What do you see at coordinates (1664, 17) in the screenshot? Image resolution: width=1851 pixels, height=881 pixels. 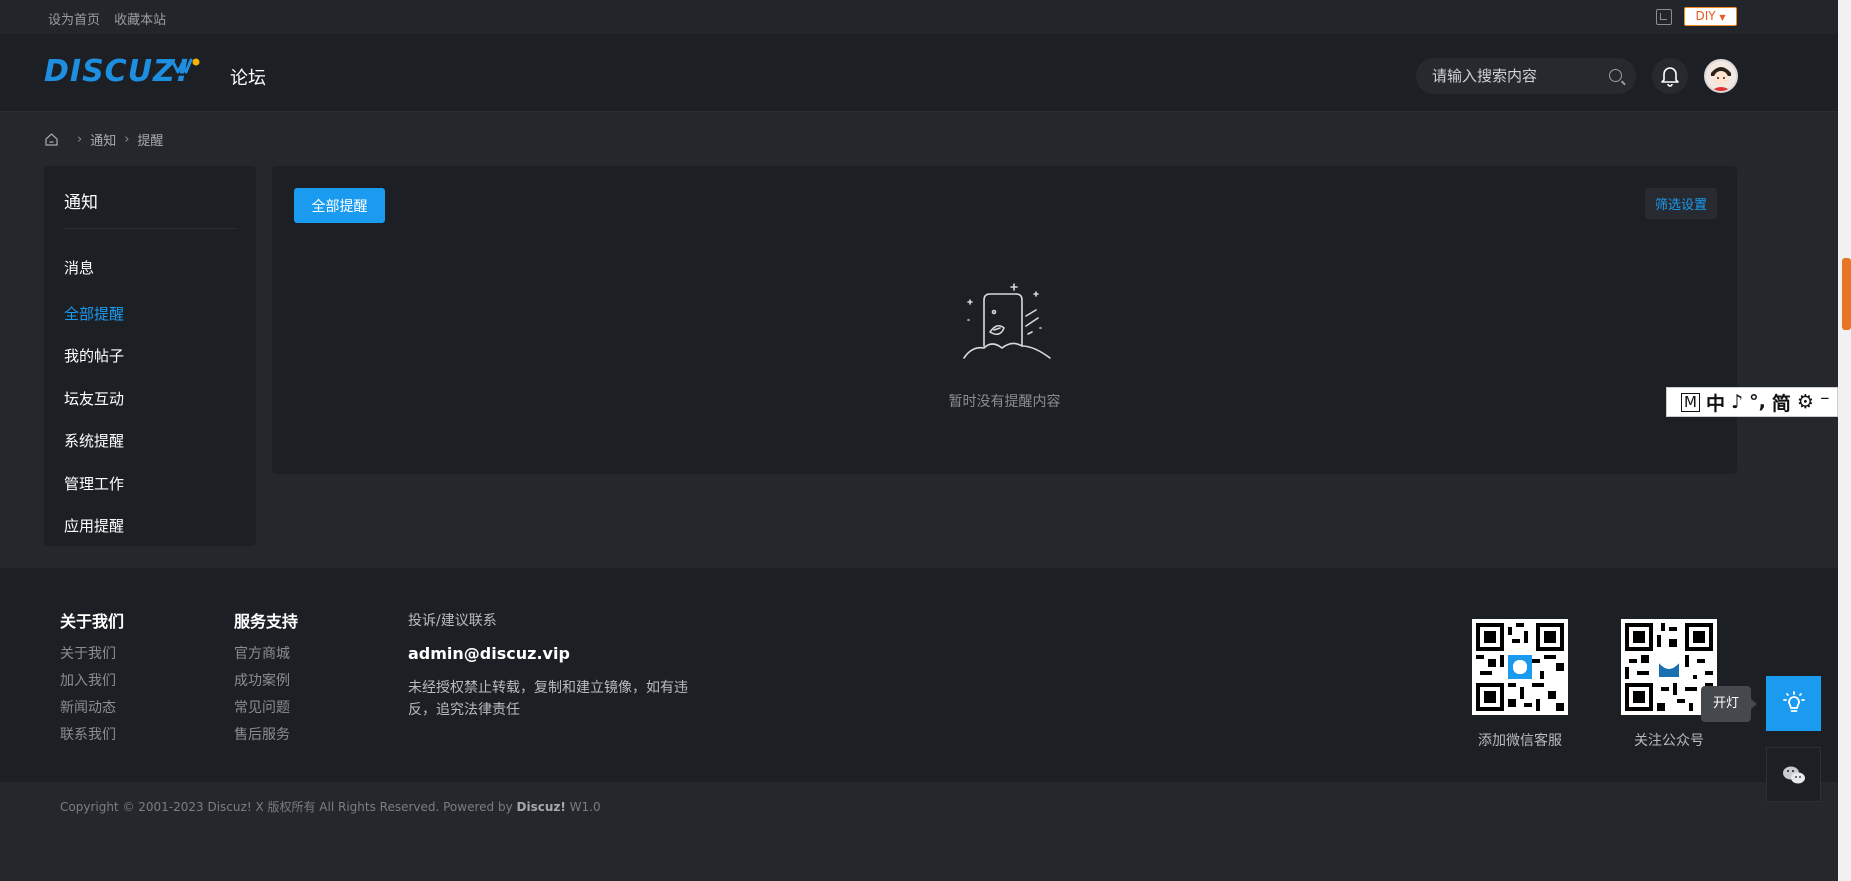 I see `fullscreen-icon` at bounding box center [1664, 17].